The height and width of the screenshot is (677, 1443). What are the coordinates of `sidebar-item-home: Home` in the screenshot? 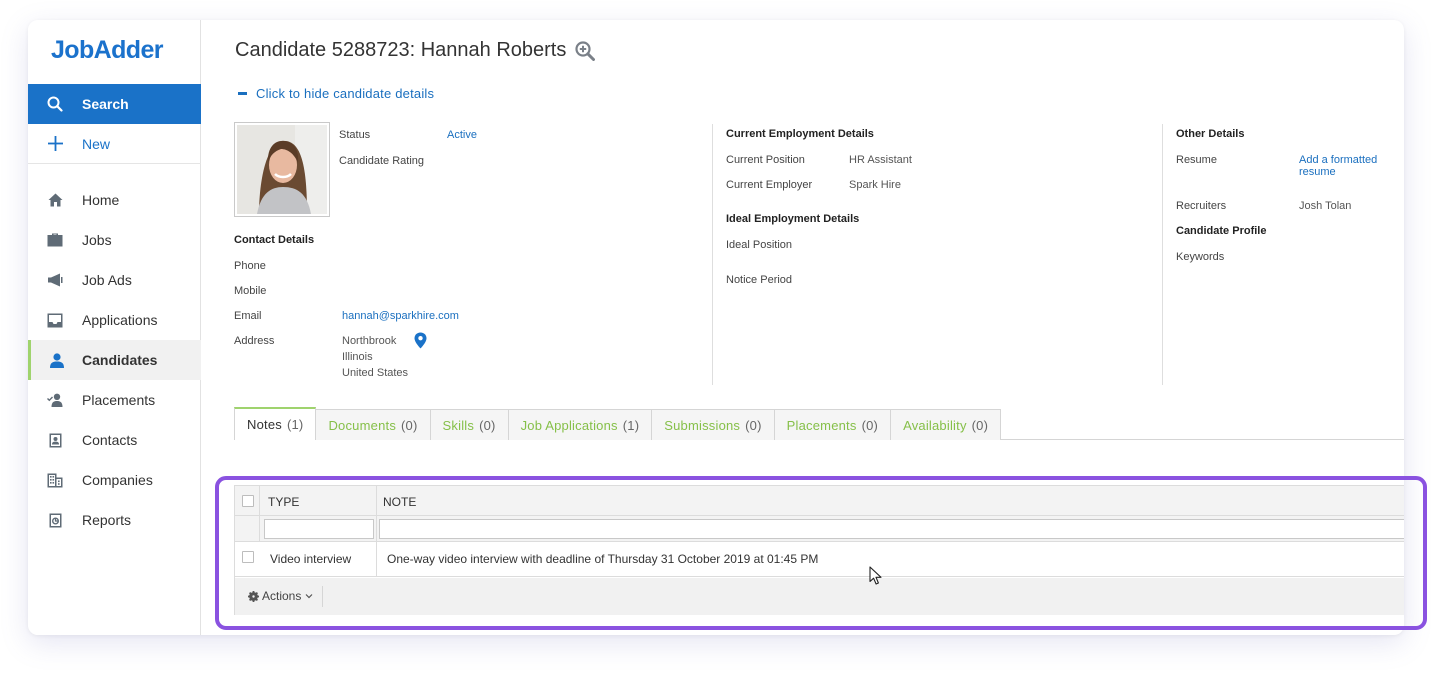 It's located at (114, 200).